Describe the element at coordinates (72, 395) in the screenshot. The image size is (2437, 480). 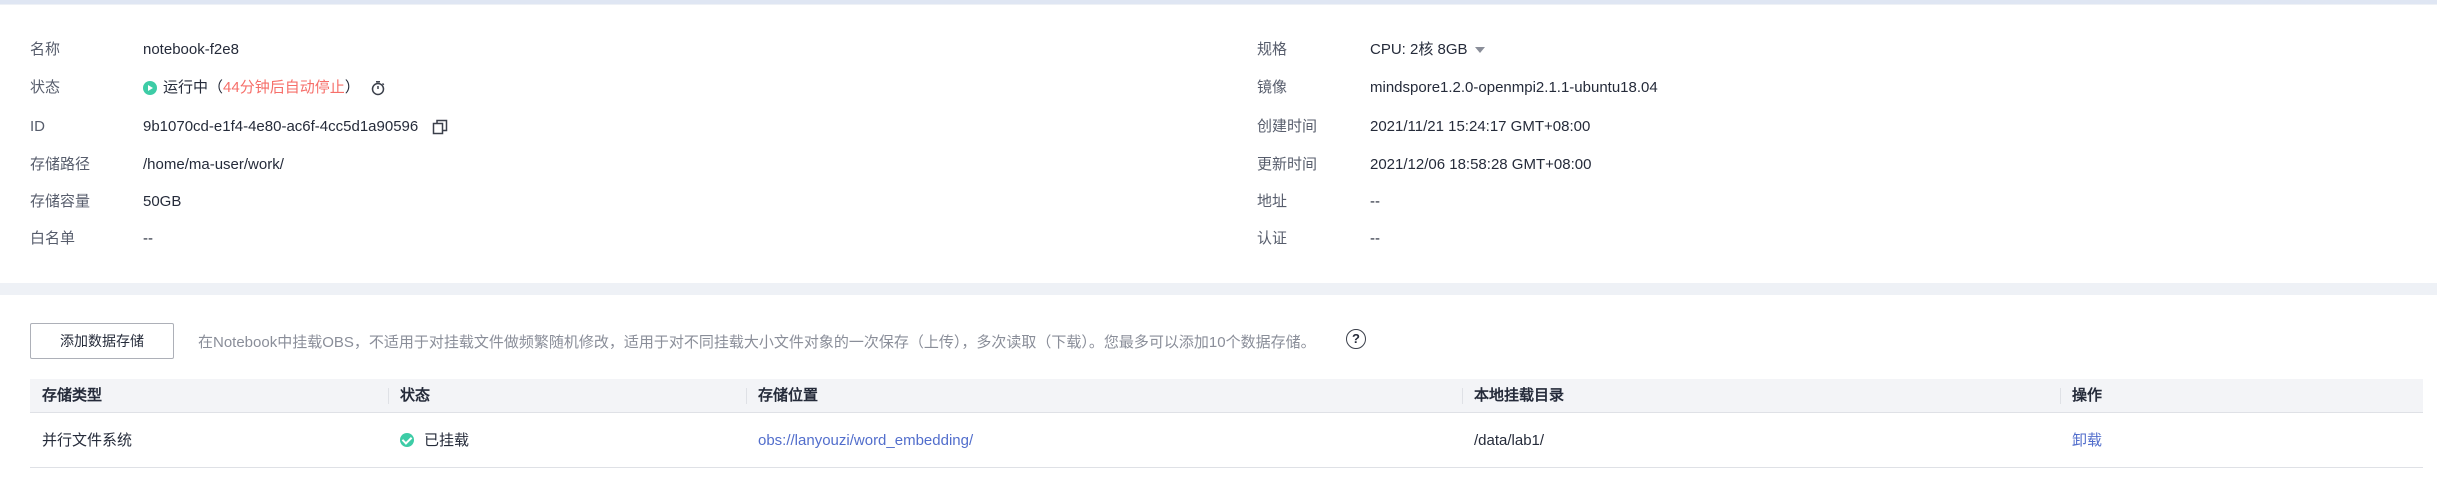
I see `col-storage-type: 存储类型` at that location.